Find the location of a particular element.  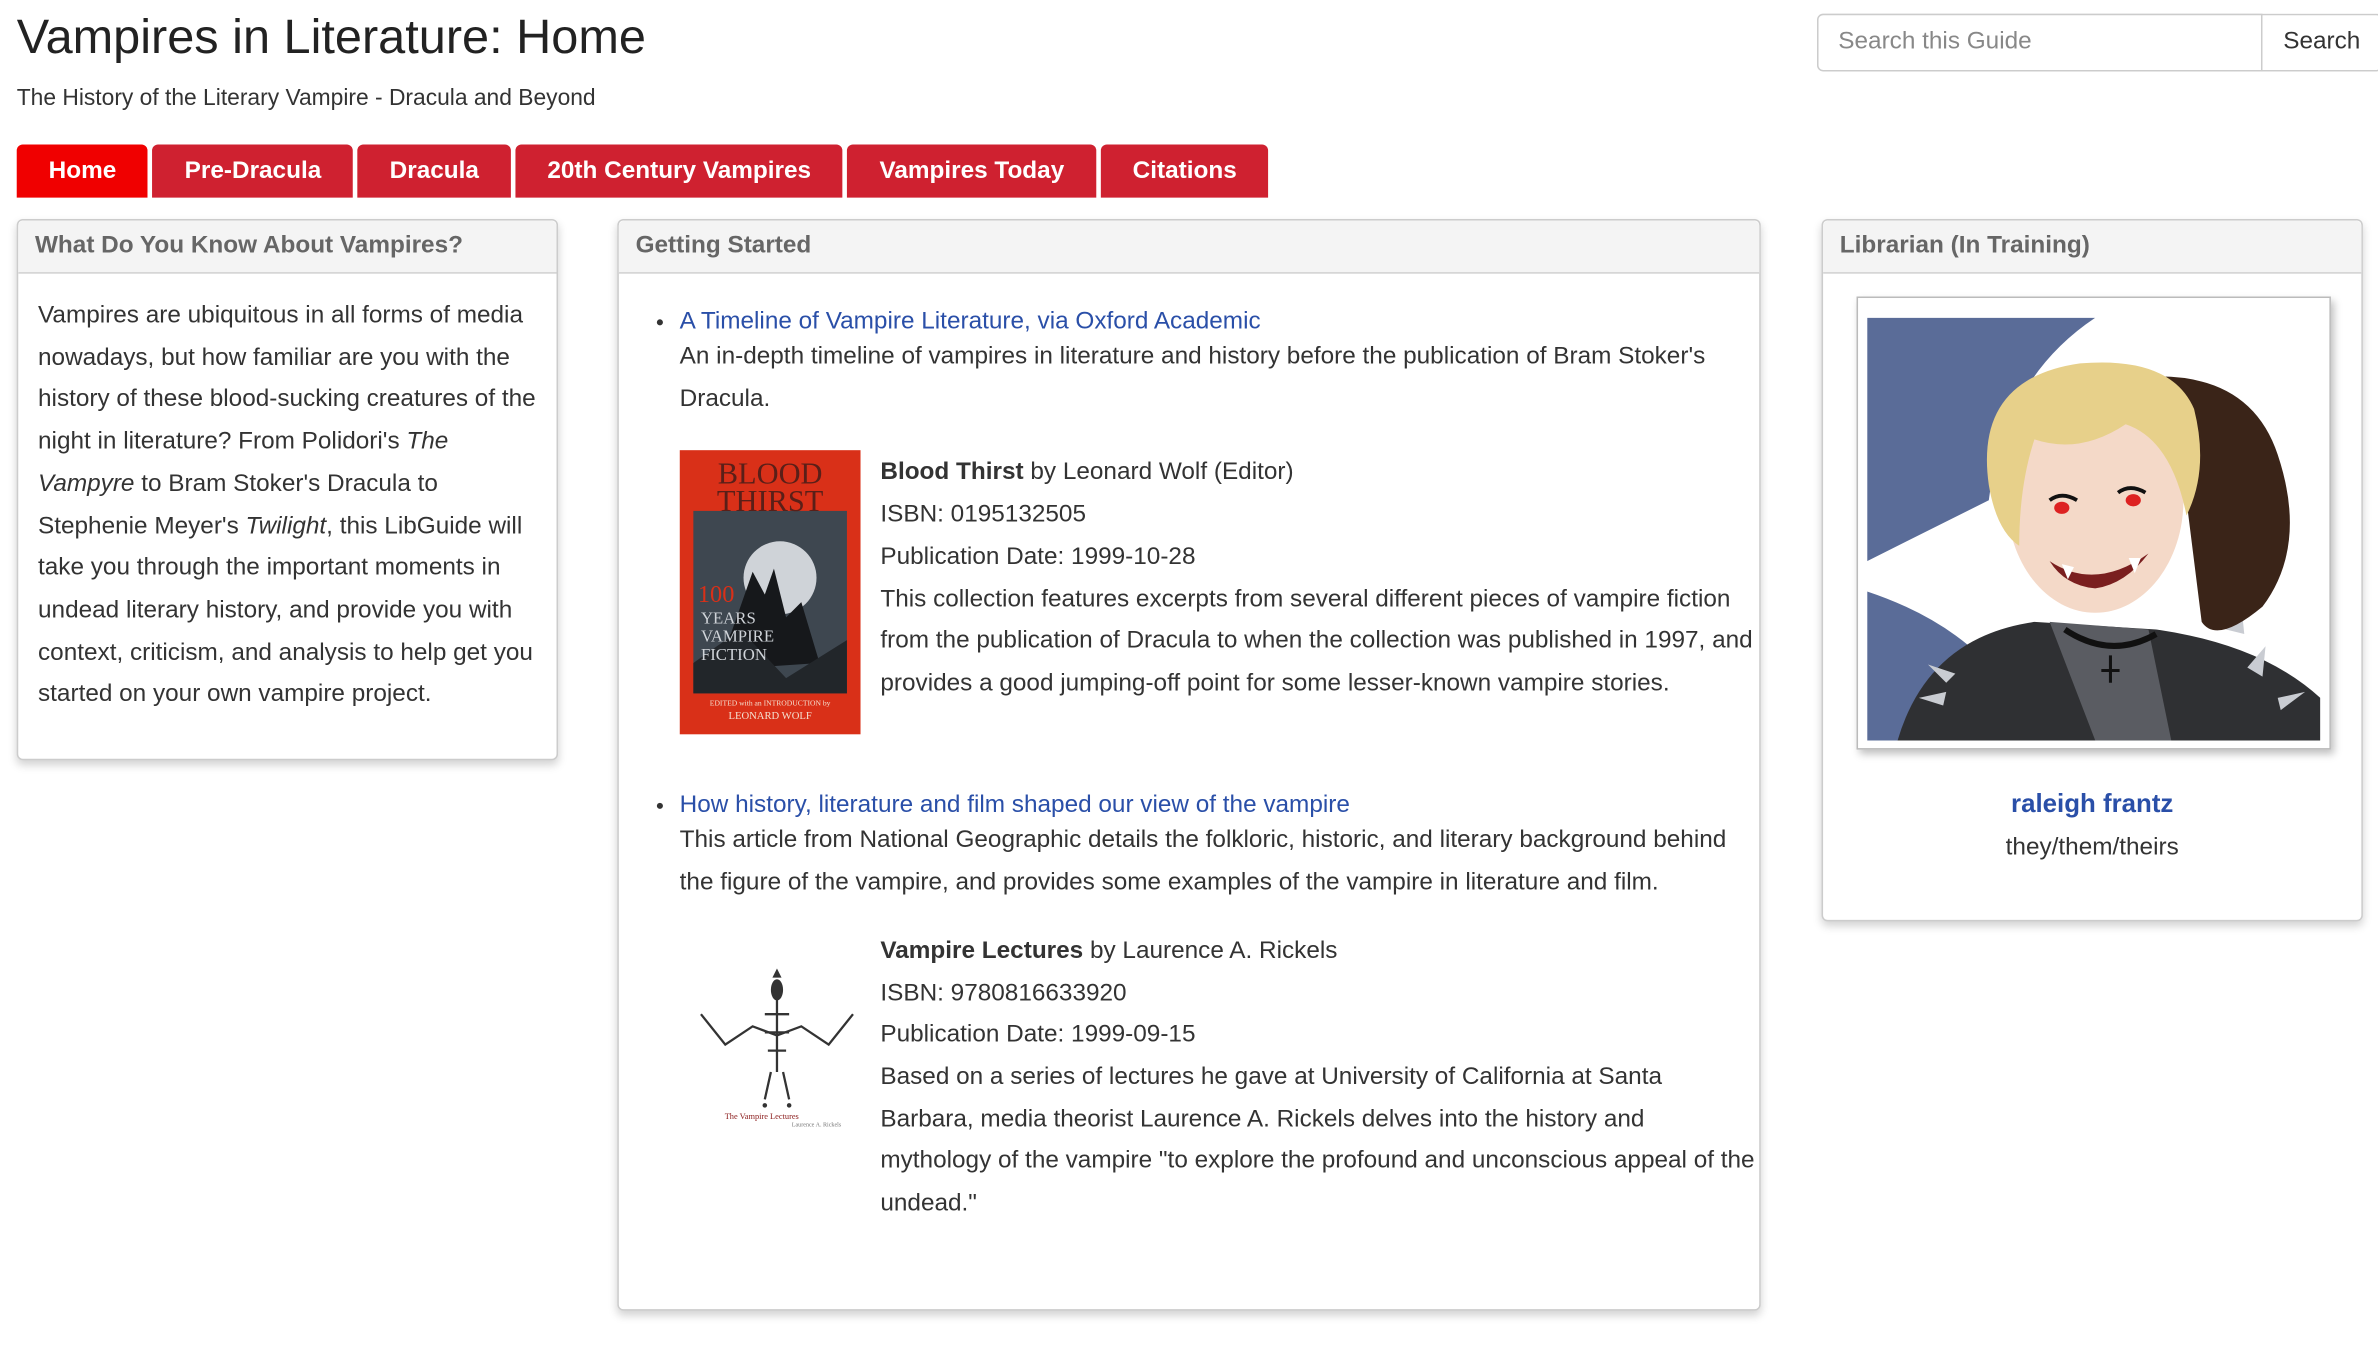

svg-text: FICTION is located at coordinates (734, 655).